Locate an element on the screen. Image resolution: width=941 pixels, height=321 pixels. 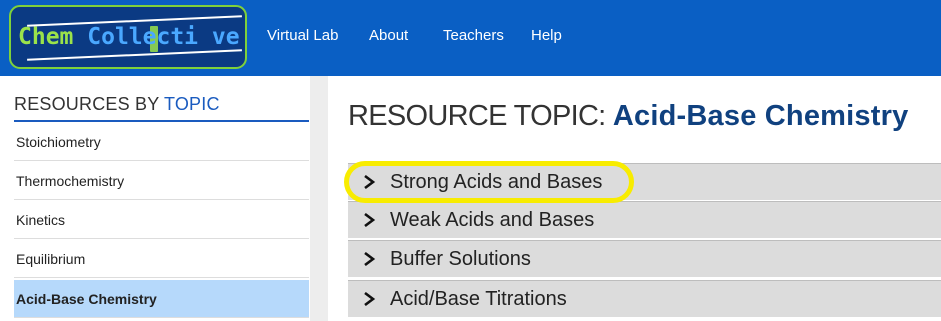
nav-help: Help is located at coordinates (546, 35).